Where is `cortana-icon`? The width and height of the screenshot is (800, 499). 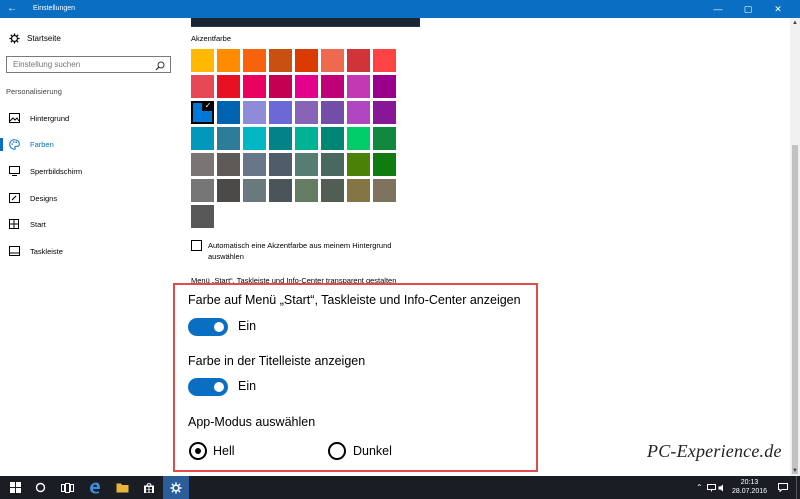 cortana-icon is located at coordinates (40, 487).